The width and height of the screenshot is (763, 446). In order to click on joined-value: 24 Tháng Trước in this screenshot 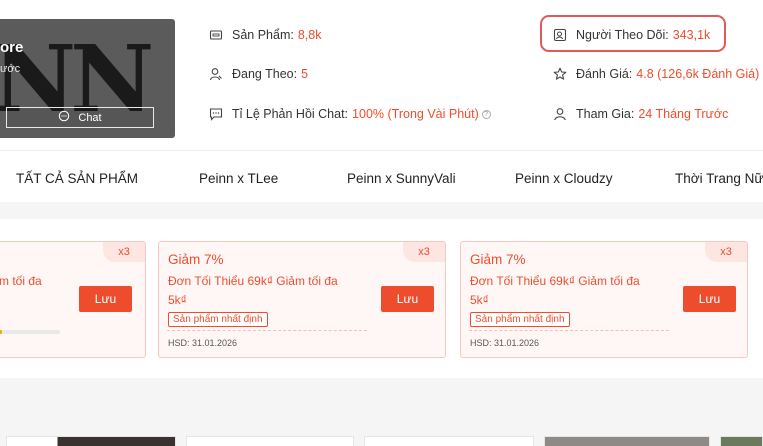, I will do `click(683, 114)`.